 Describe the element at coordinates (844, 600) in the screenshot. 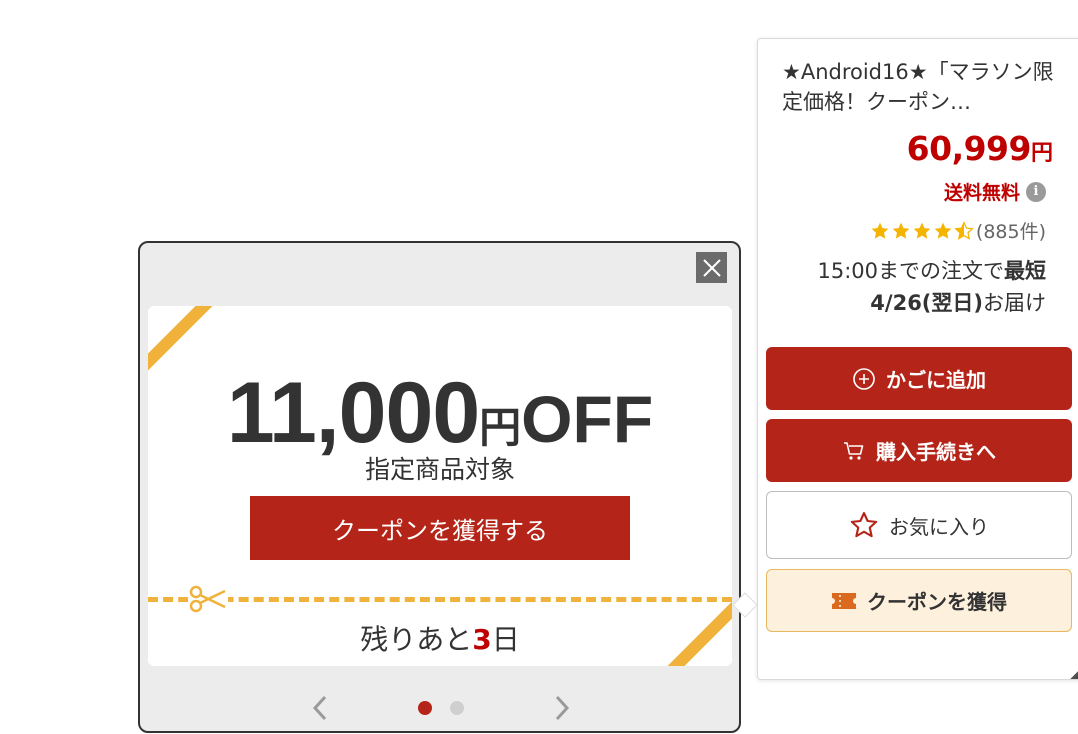

I see `ticket-icon` at that location.